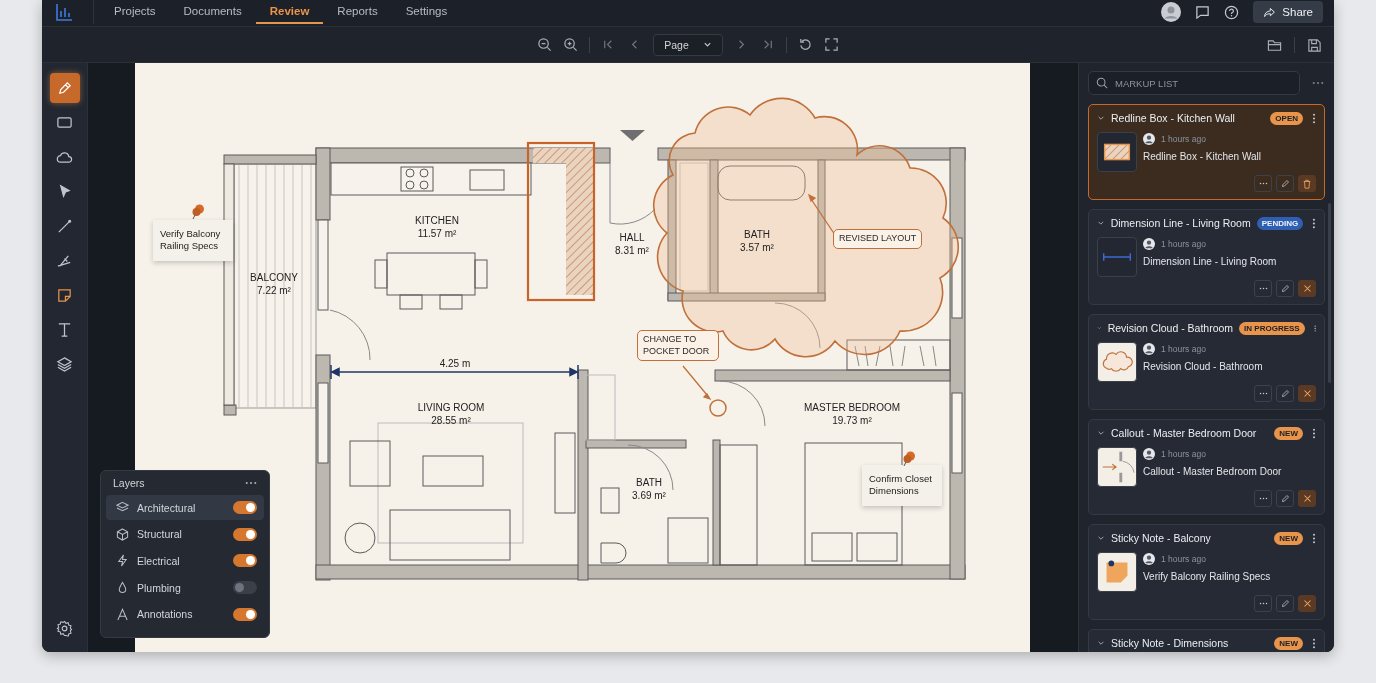 This screenshot has height=683, width=1376. I want to click on markup-card: Sticky Note - Dimensions NEW, so click(1206, 640).